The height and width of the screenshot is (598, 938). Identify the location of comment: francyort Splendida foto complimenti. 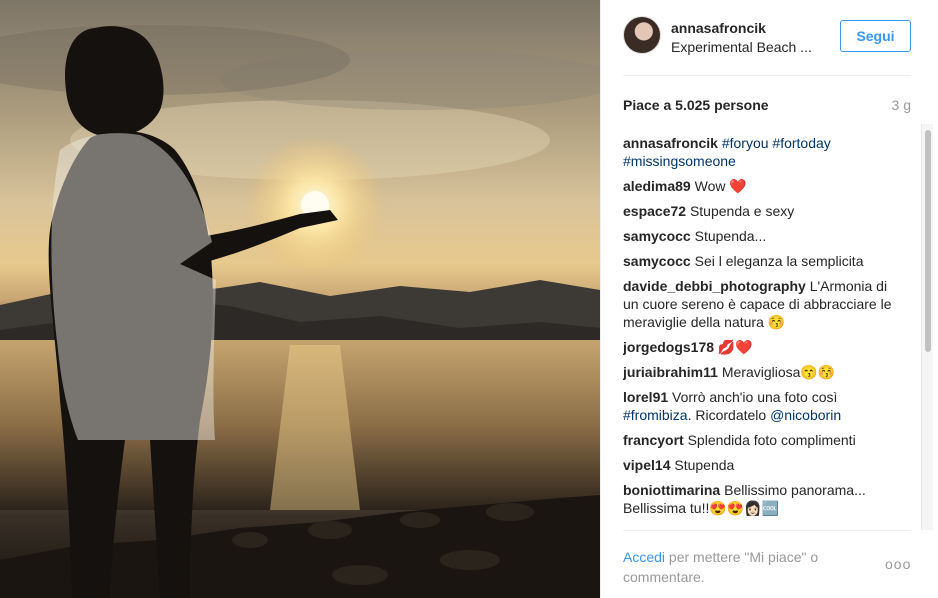
(763, 440).